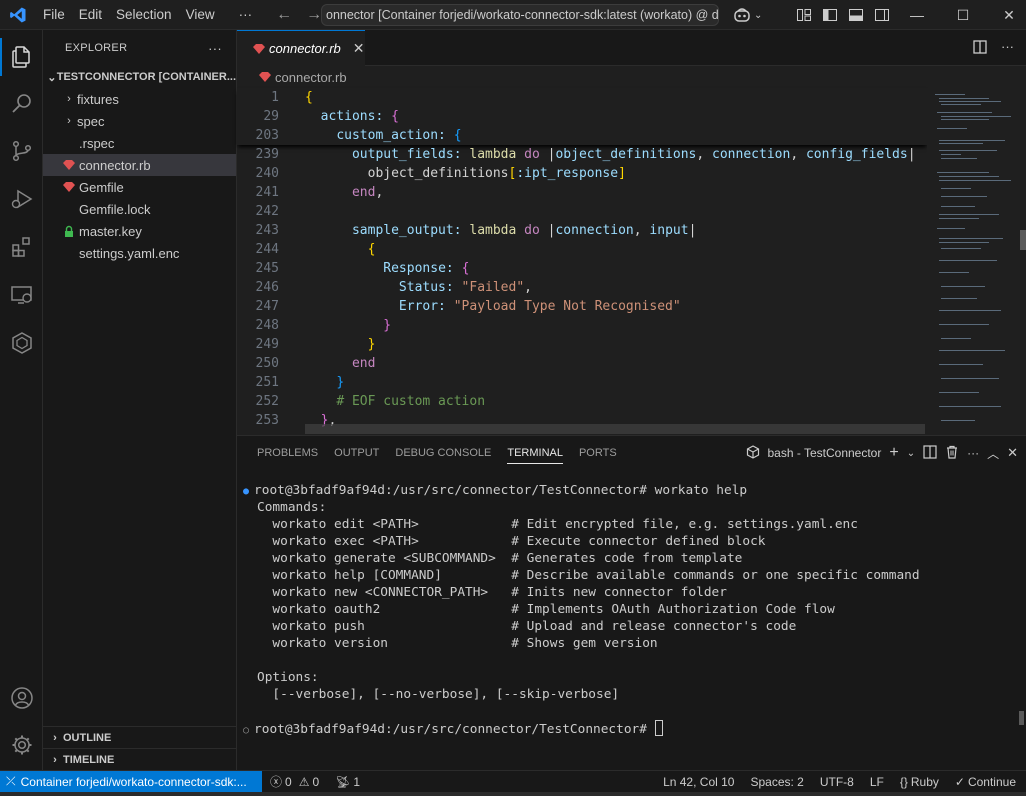 Image resolution: width=1026 pixels, height=796 pixels. Describe the element at coordinates (54, 15) in the screenshot. I see `menu-file: File` at that location.